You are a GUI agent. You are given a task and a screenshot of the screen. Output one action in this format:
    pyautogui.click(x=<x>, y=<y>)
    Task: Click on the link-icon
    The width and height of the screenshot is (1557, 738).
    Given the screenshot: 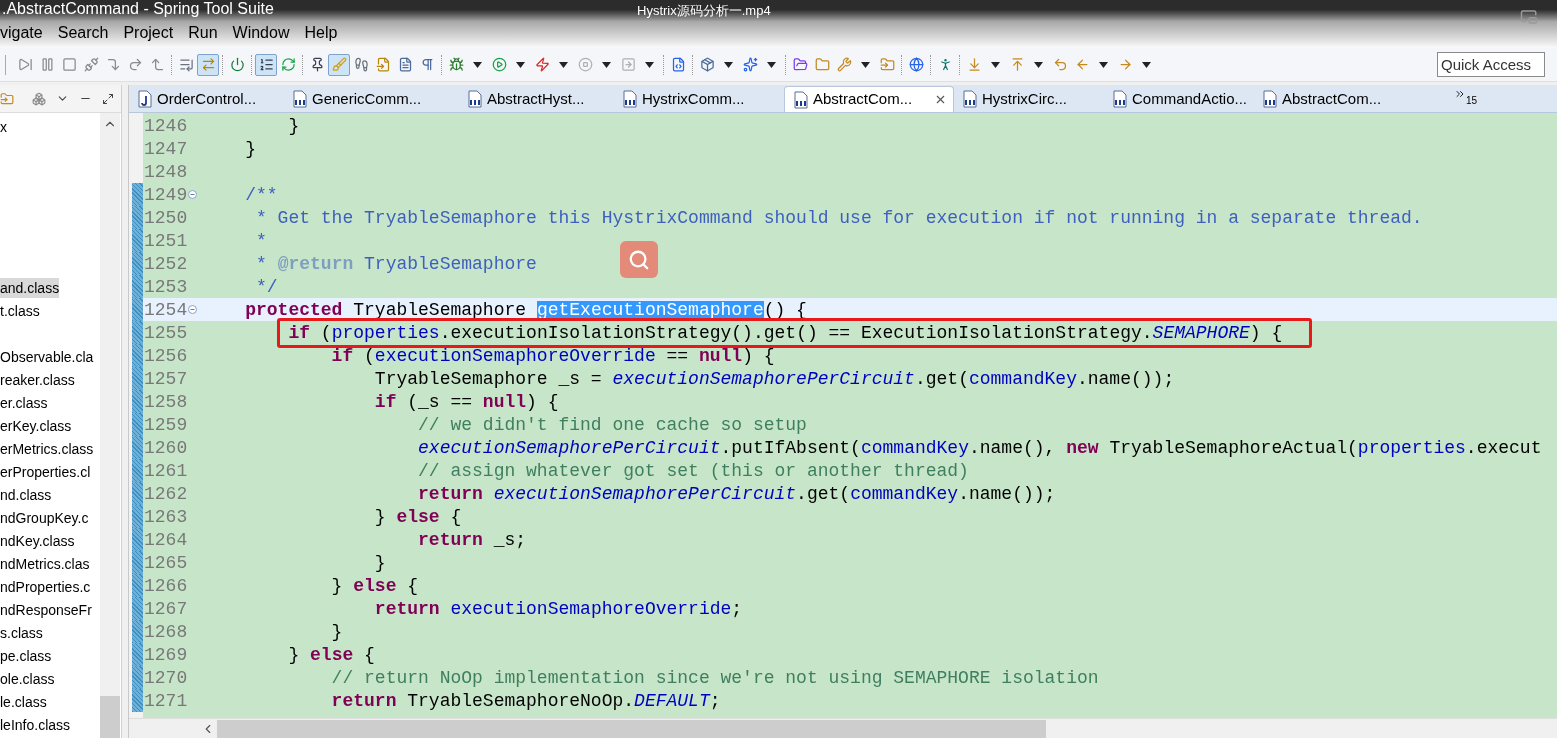 What is the action you would take?
    pyautogui.click(x=7, y=98)
    